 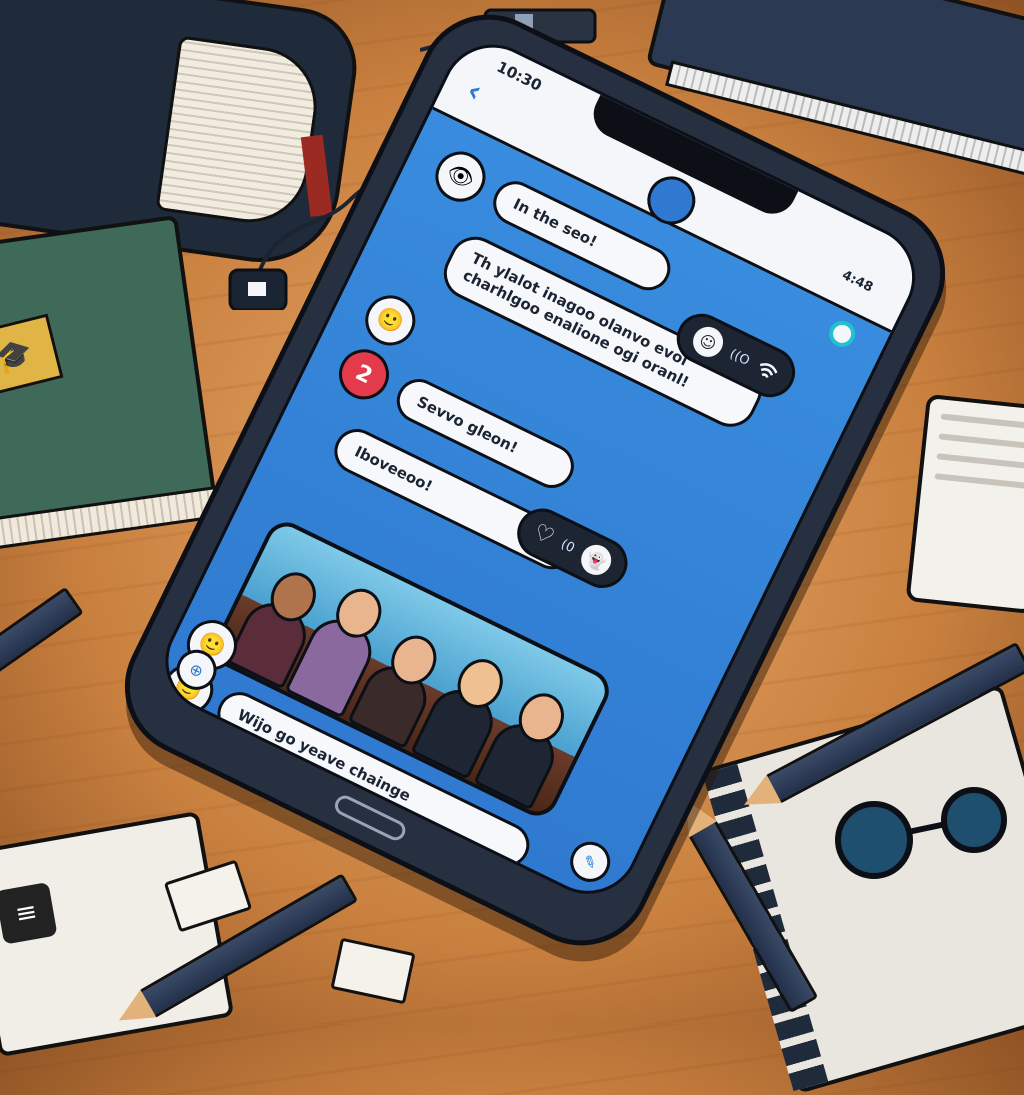 I want to click on pill-label: (0, so click(x=568, y=546).